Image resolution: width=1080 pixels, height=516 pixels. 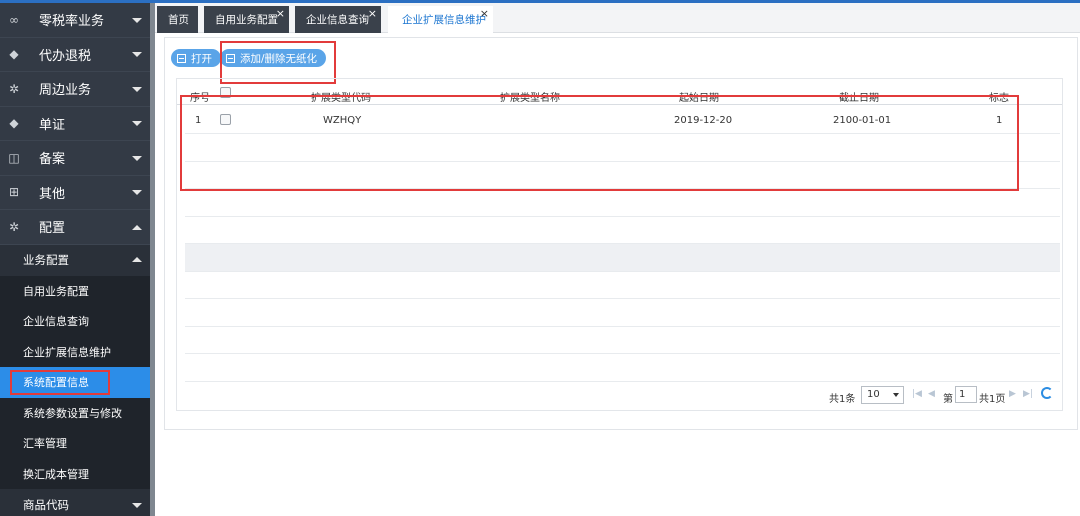 What do you see at coordinates (52, 160) in the screenshot?
I see `sidebar-item-label: 备案` at bounding box center [52, 160].